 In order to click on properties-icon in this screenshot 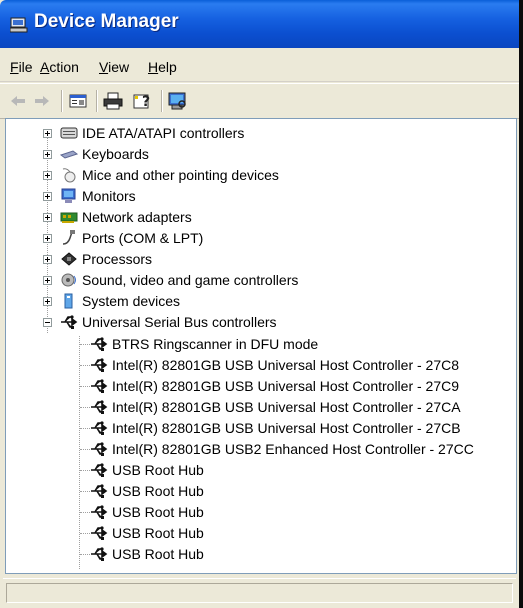, I will do `click(78, 101)`.